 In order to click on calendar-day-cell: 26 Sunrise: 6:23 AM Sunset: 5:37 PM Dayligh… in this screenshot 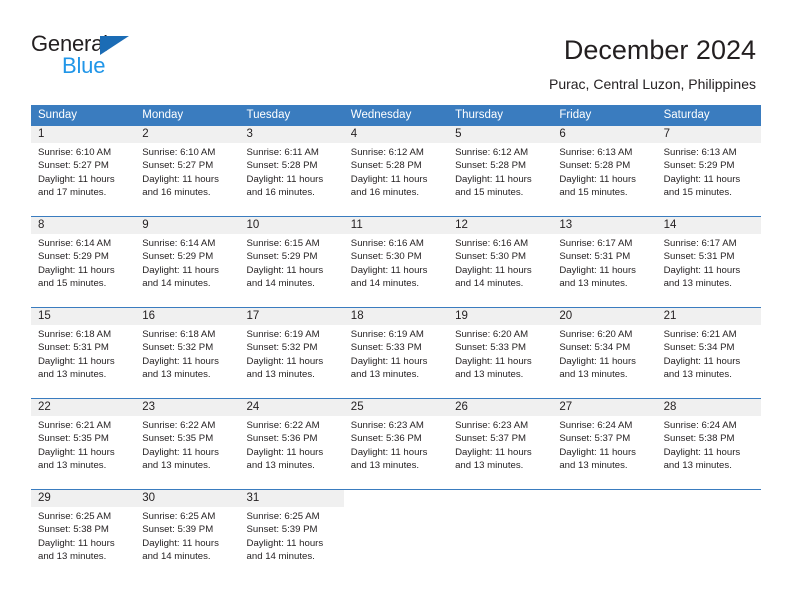, I will do `click(500, 444)`.